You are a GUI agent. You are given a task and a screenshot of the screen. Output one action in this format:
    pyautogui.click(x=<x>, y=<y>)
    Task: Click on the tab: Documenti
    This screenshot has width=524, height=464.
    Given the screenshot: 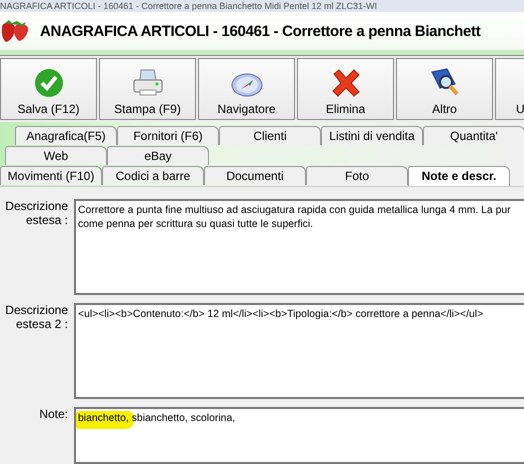 What is the action you would take?
    pyautogui.click(x=255, y=175)
    